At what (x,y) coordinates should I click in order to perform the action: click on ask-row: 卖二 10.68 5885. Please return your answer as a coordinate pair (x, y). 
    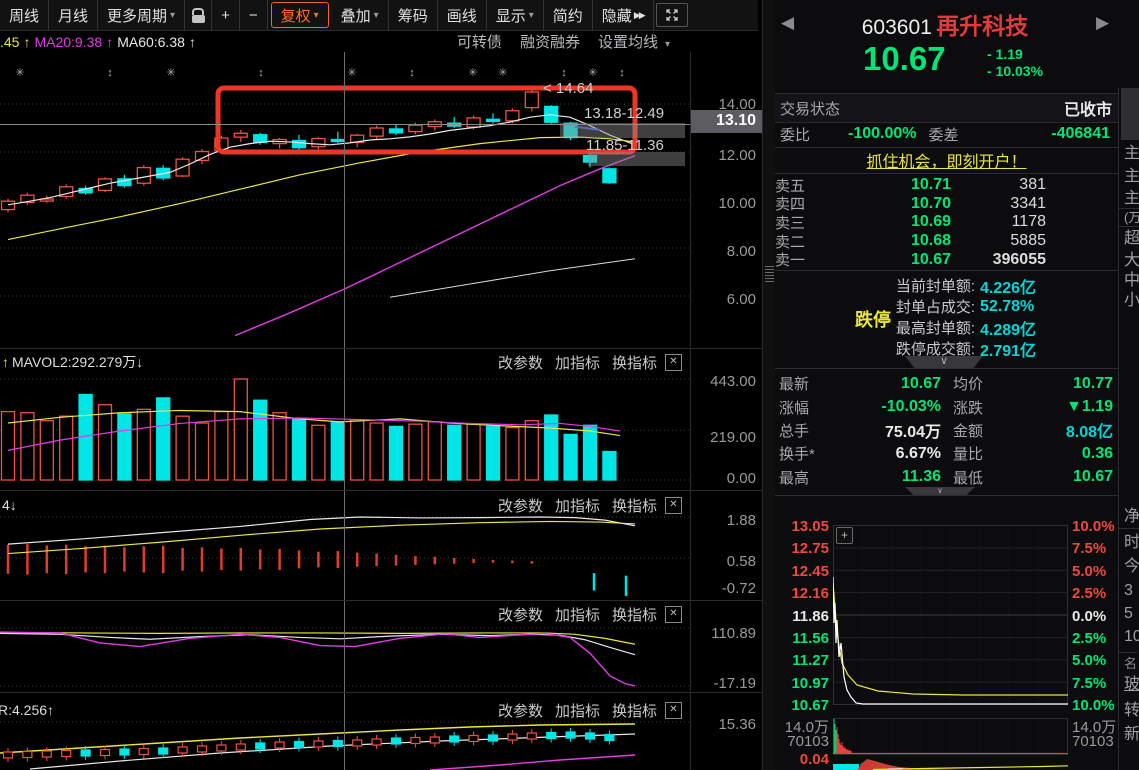
    Looking at the image, I should click on (946, 241).